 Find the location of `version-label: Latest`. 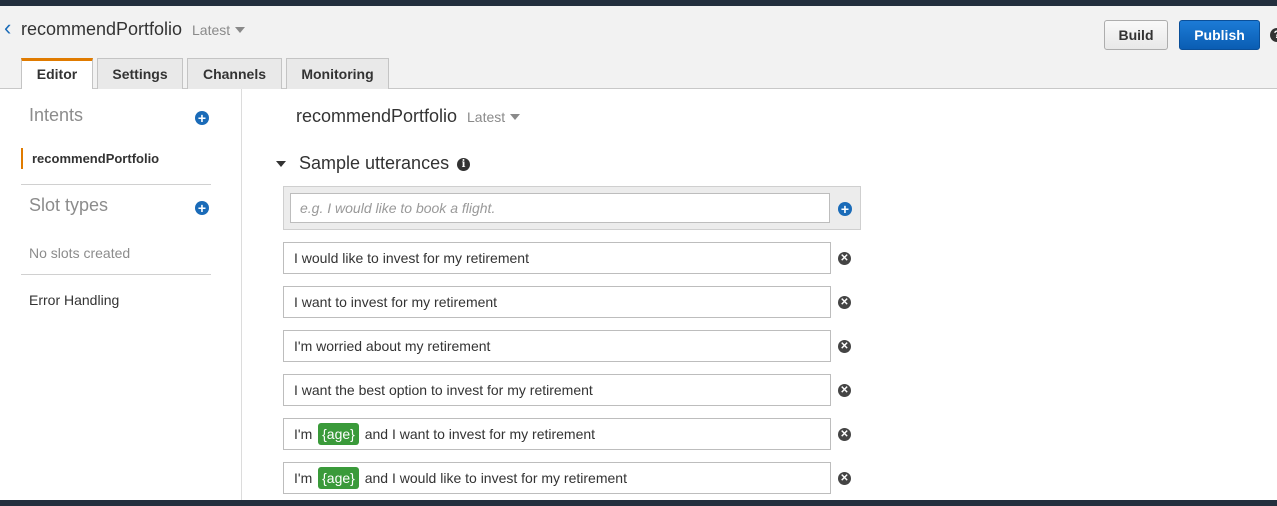

version-label: Latest is located at coordinates (211, 30).